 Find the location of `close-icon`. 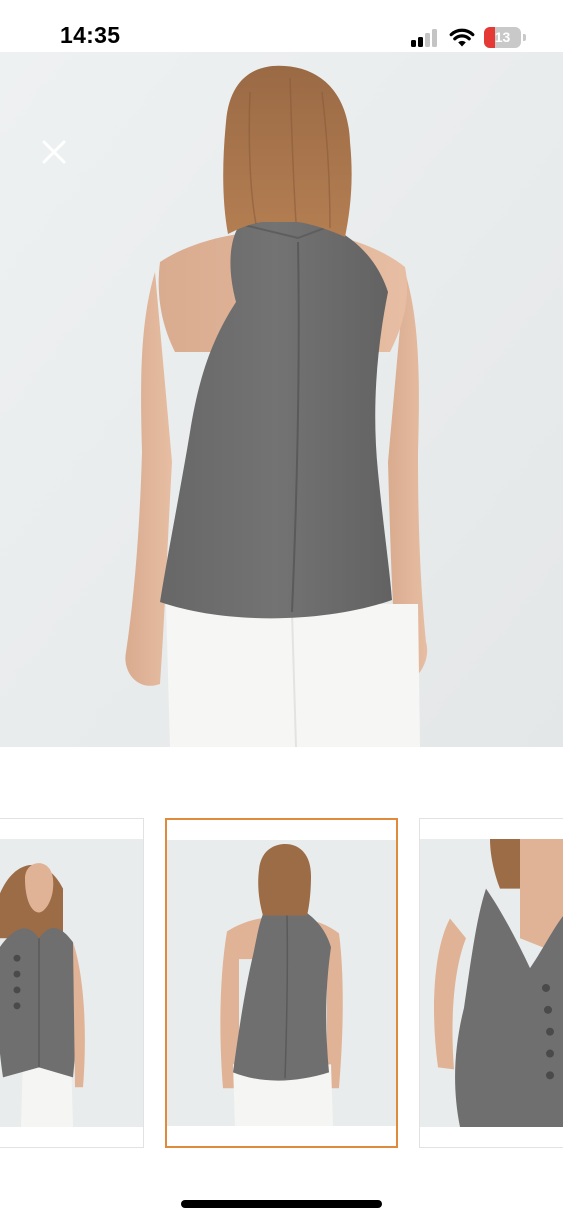

close-icon is located at coordinates (54, 152).